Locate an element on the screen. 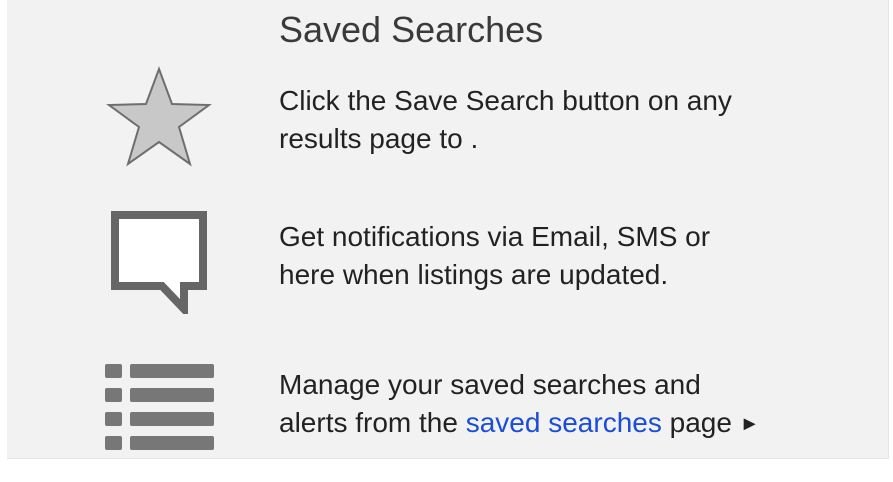 This screenshot has width=893, height=482. save-search-text-line2: results page to . is located at coordinates (379, 138).